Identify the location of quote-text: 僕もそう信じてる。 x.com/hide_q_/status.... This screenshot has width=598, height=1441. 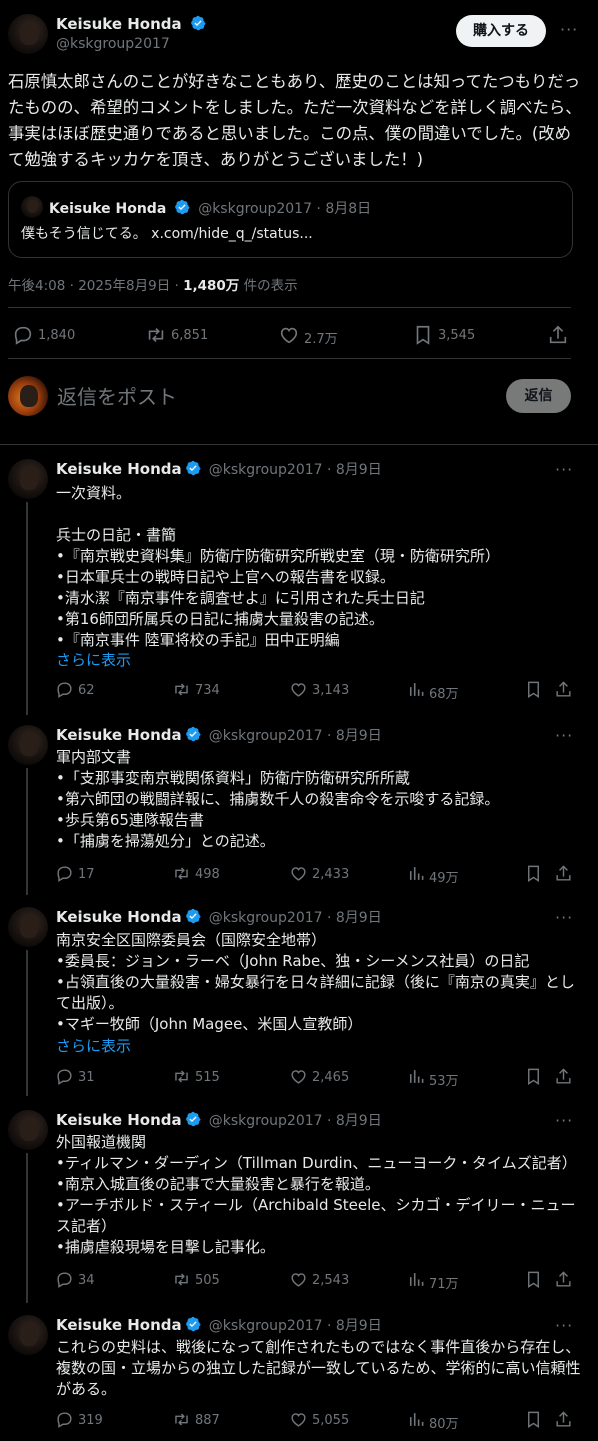
(167, 234).